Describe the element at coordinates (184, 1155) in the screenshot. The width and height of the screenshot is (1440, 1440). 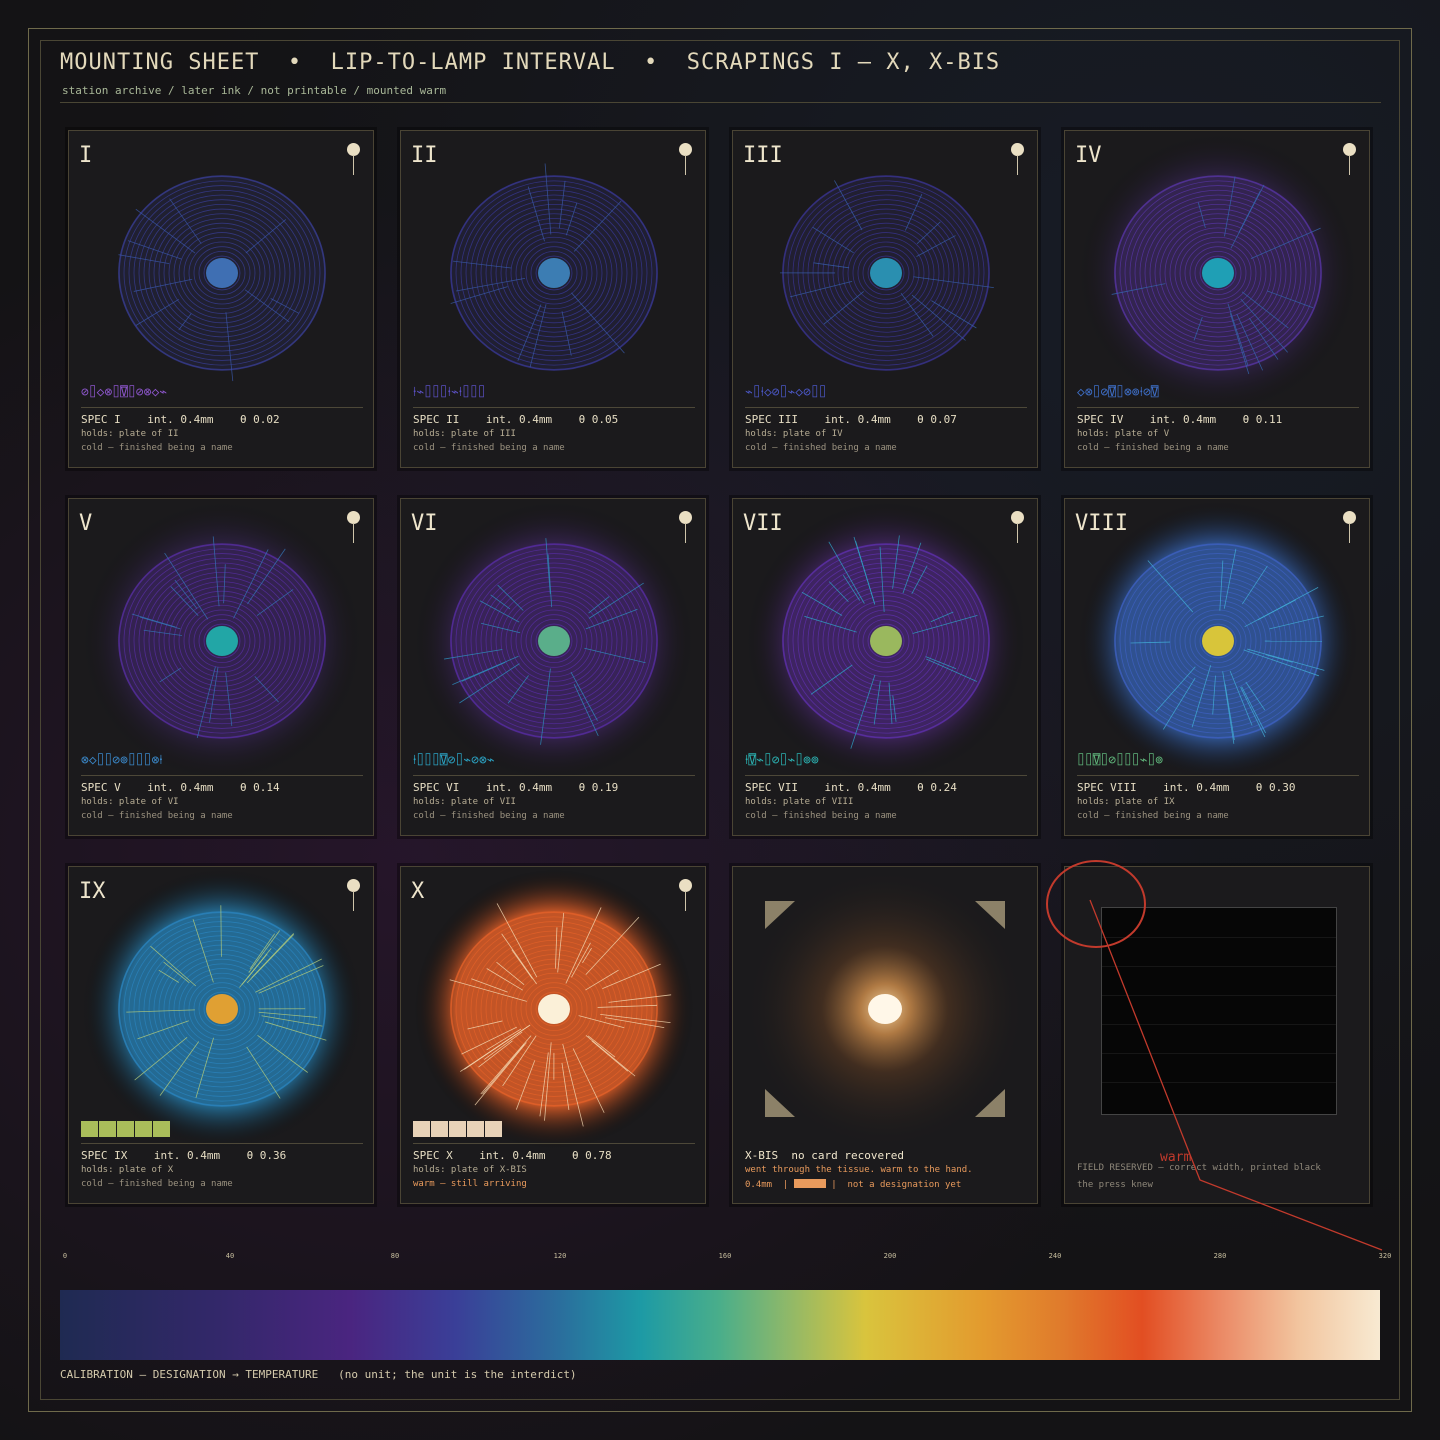
I see `spec-label: SPEC IX int. 0.4mm θ 0.36` at that location.